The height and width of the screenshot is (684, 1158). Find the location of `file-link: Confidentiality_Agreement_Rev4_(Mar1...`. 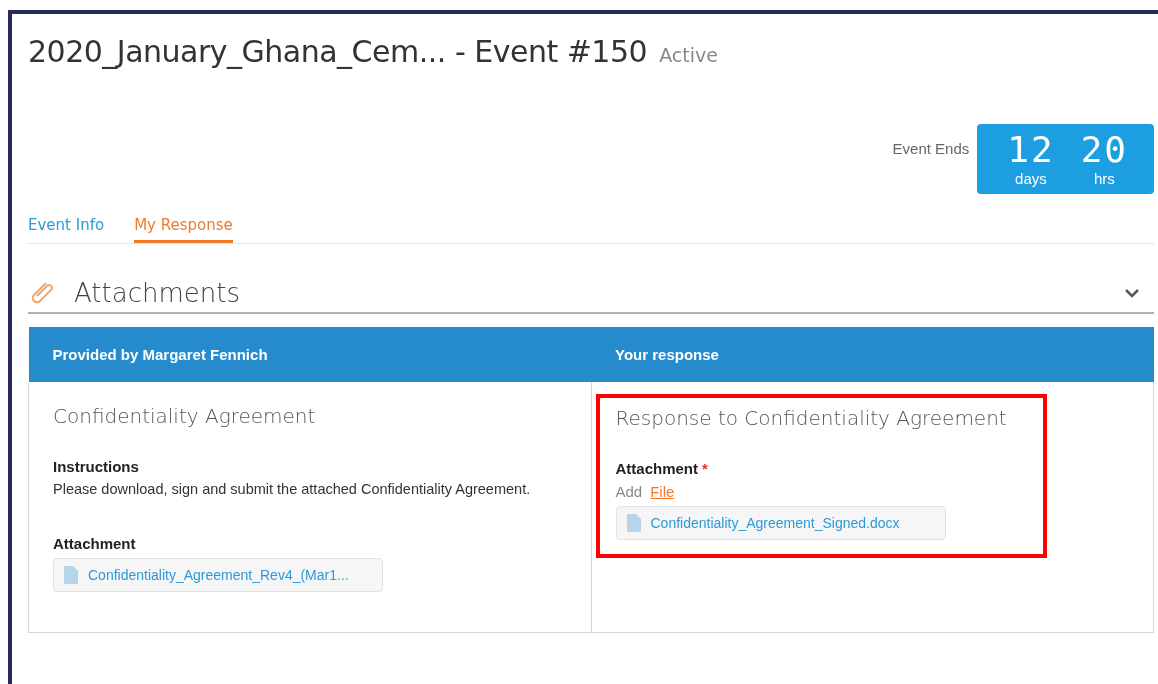

file-link: Confidentiality_Agreement_Rev4_(Mar1... is located at coordinates (218, 575).